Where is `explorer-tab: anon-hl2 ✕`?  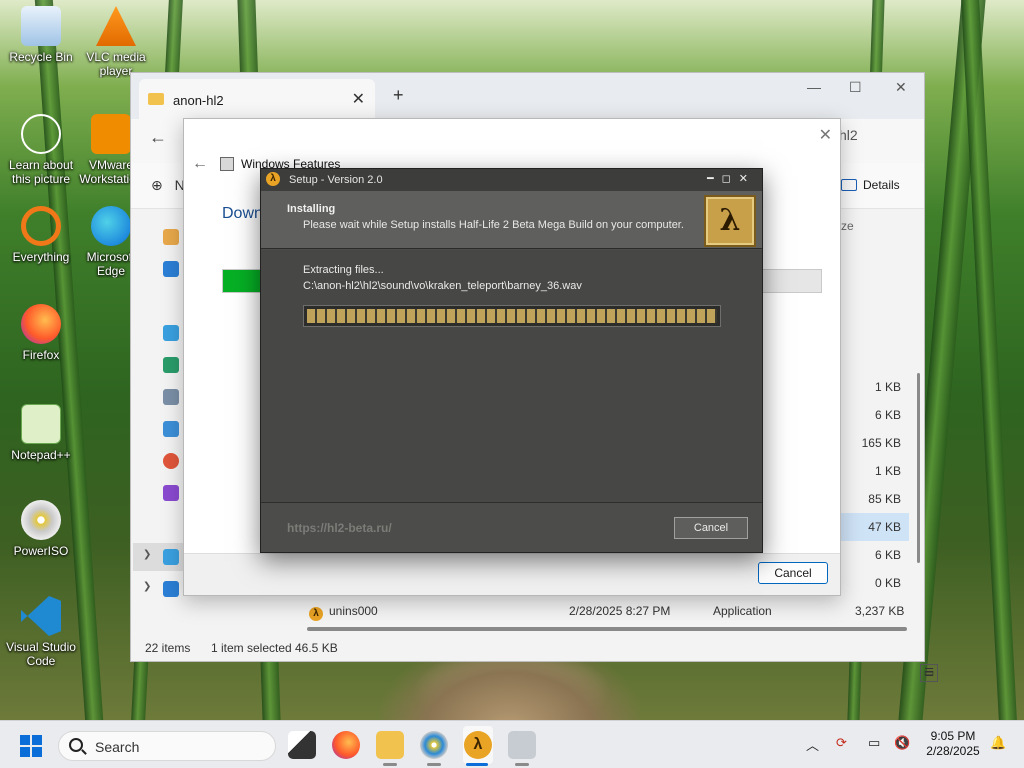 explorer-tab: anon-hl2 ✕ is located at coordinates (257, 99).